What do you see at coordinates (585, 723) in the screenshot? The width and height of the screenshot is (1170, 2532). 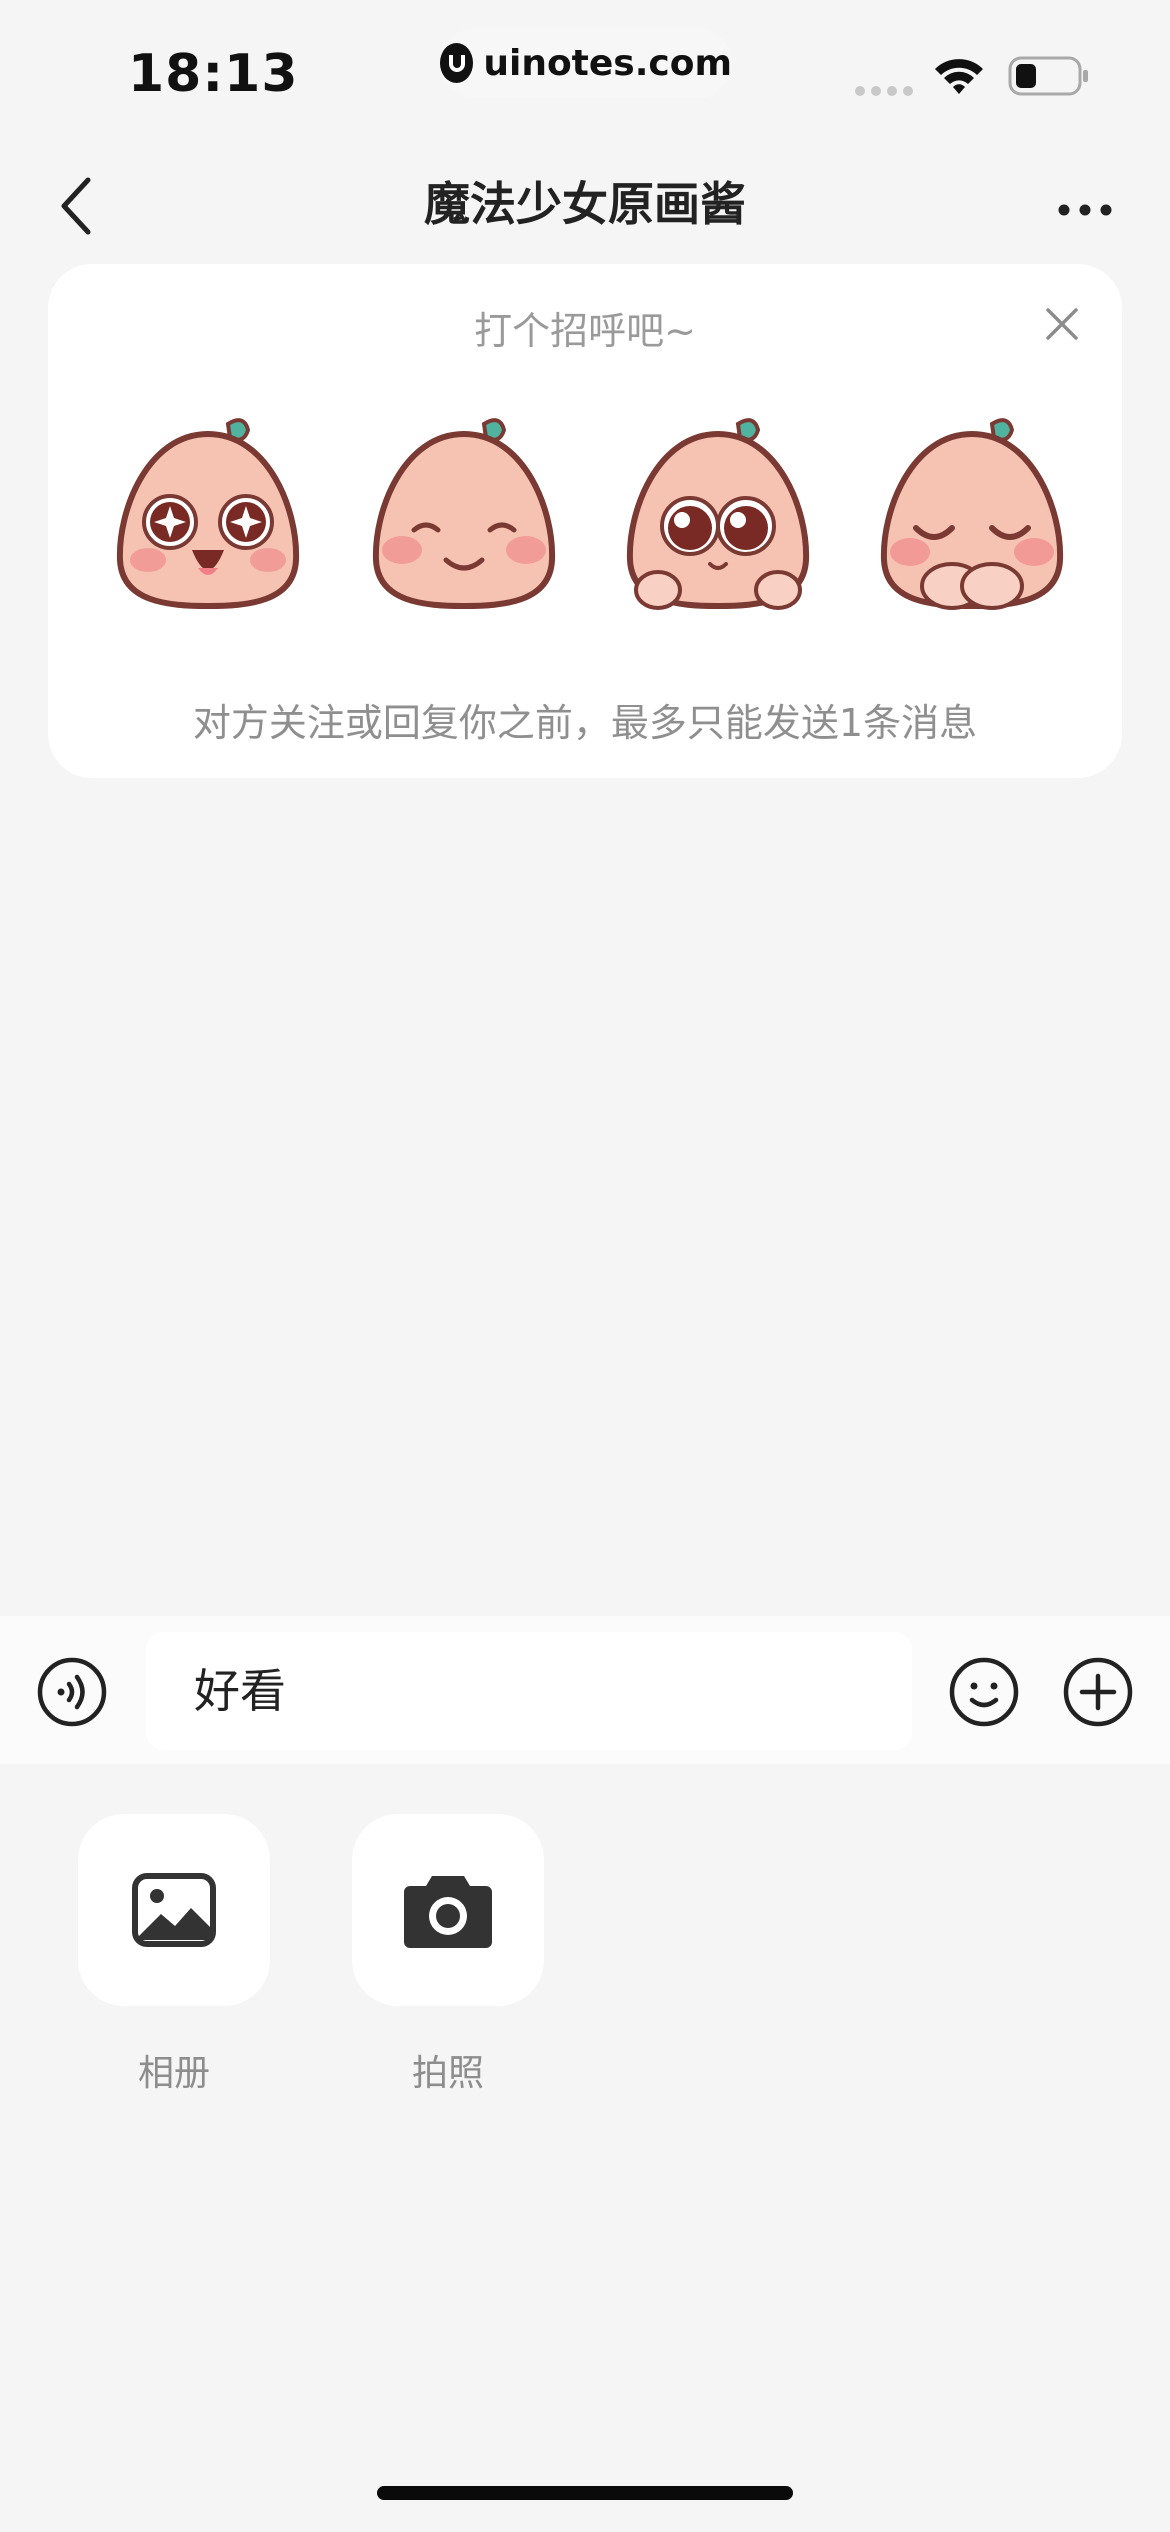 I see `message-limit-note: 对方关注或回复你之前，最多只能发送1条消息` at bounding box center [585, 723].